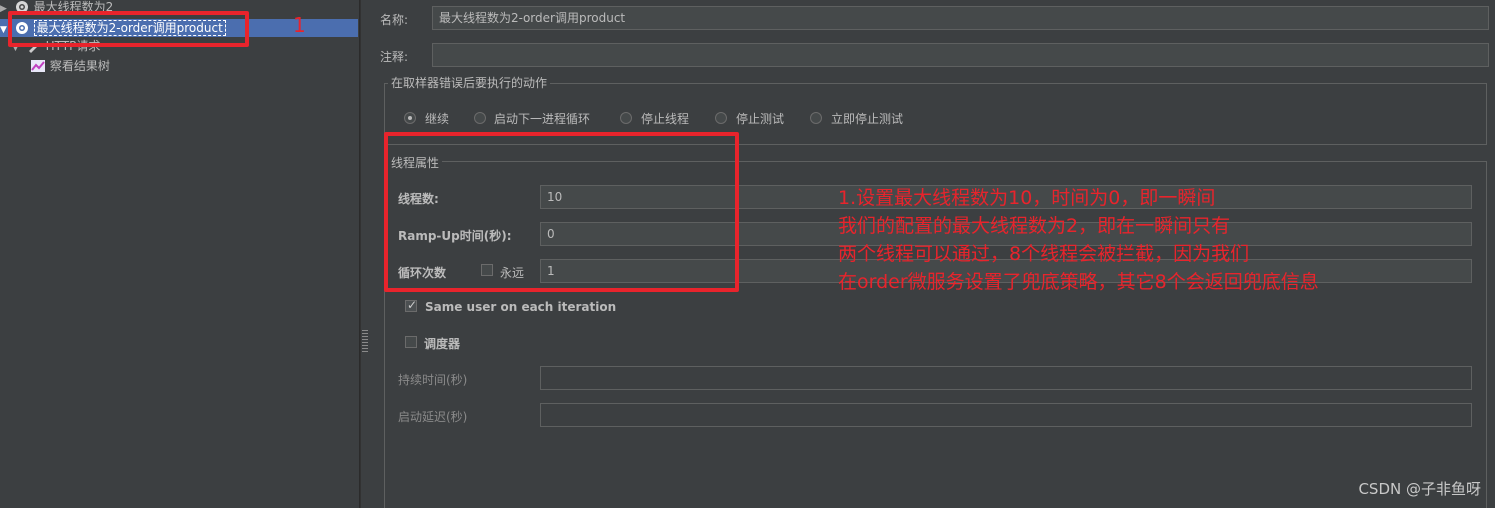 This screenshot has height=508, width=1495. What do you see at coordinates (442, 344) in the screenshot?
I see `scheduler-label: 调度器` at bounding box center [442, 344].